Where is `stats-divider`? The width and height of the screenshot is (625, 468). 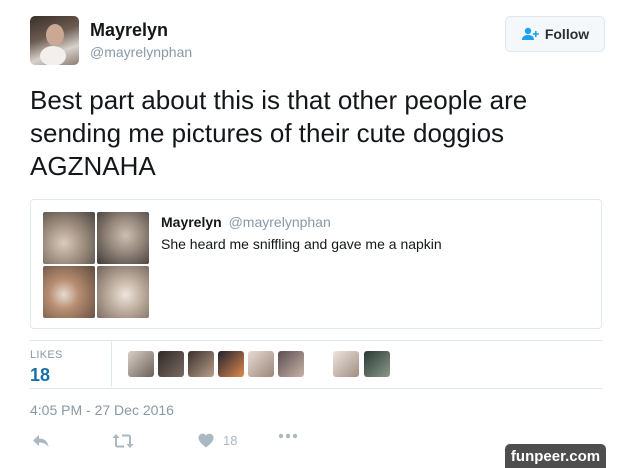
stats-divider is located at coordinates (111, 364).